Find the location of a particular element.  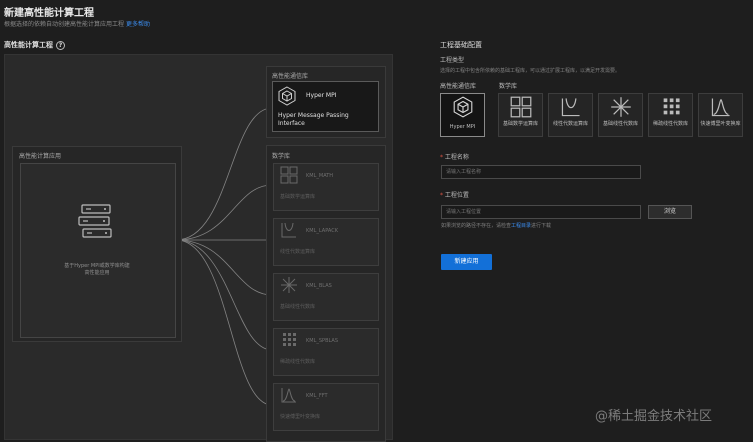

location-hint: 如果浏览的路径不存在，请检查工程目录进行下载 is located at coordinates (496, 225).